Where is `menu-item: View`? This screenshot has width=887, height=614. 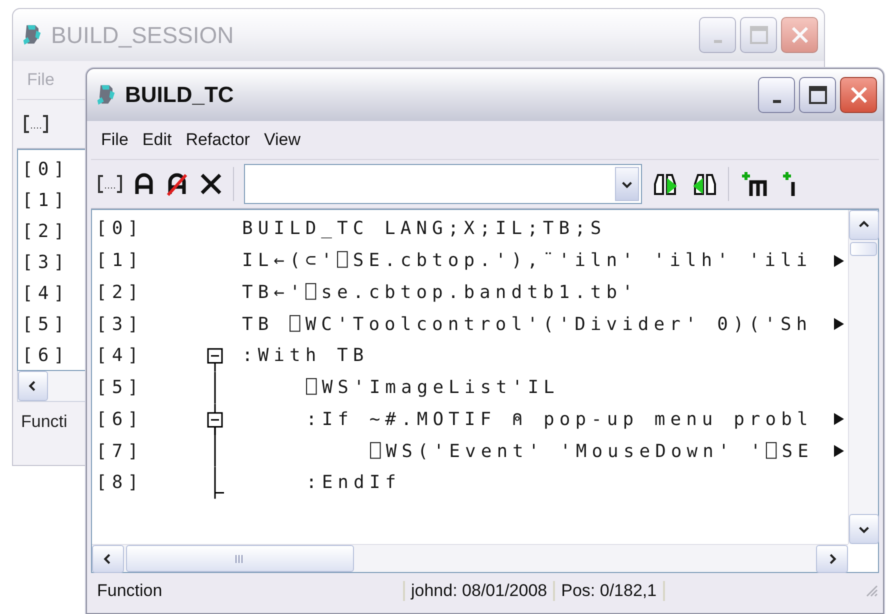
menu-item: View is located at coordinates (282, 140).